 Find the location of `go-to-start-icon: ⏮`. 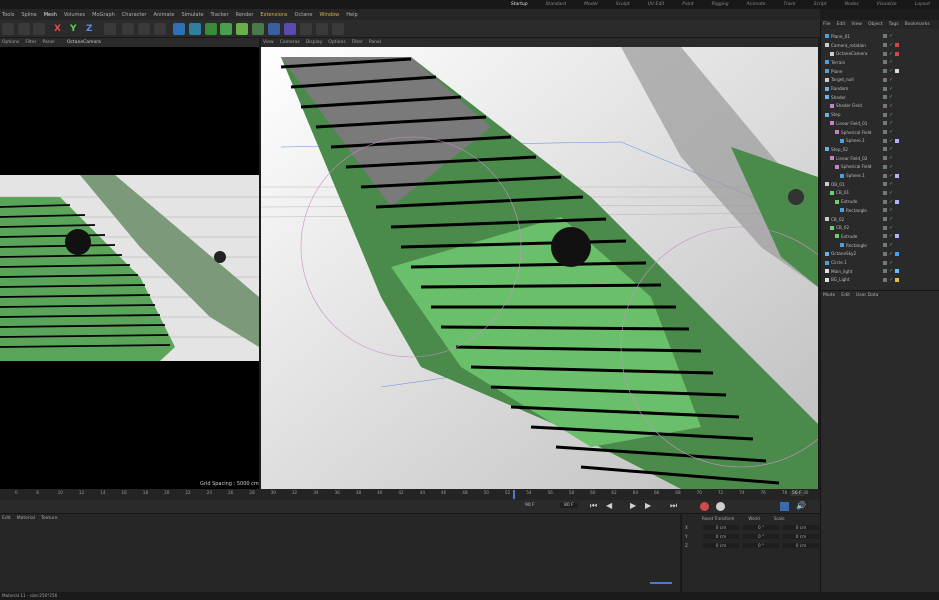

go-to-start-icon: ⏮ is located at coordinates (593, 506).